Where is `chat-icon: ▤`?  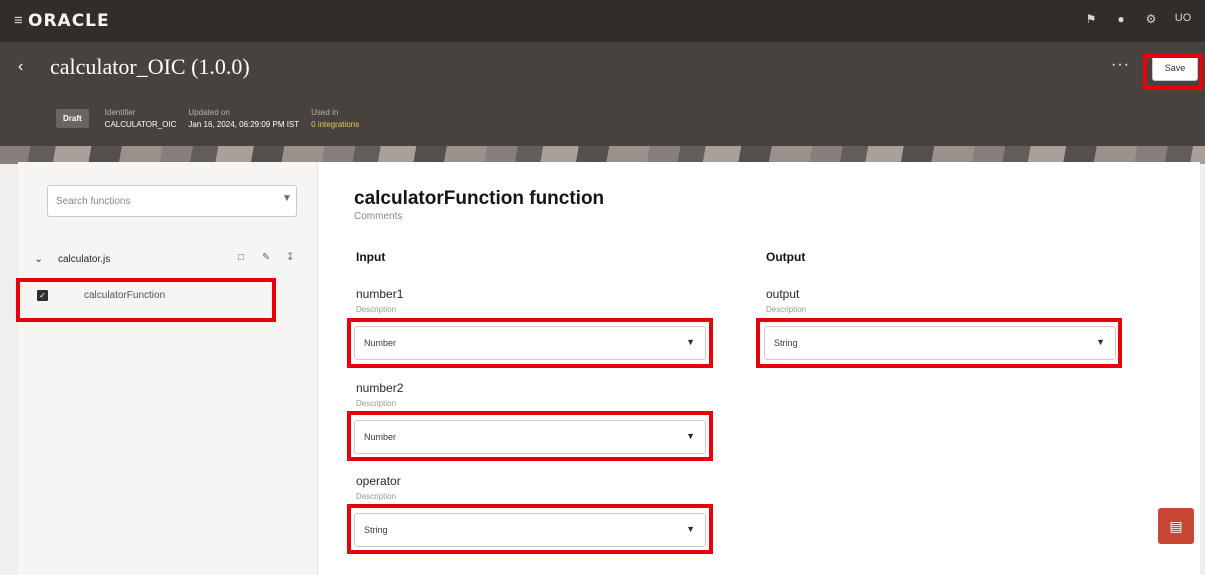
chat-icon: ▤ is located at coordinates (1176, 526).